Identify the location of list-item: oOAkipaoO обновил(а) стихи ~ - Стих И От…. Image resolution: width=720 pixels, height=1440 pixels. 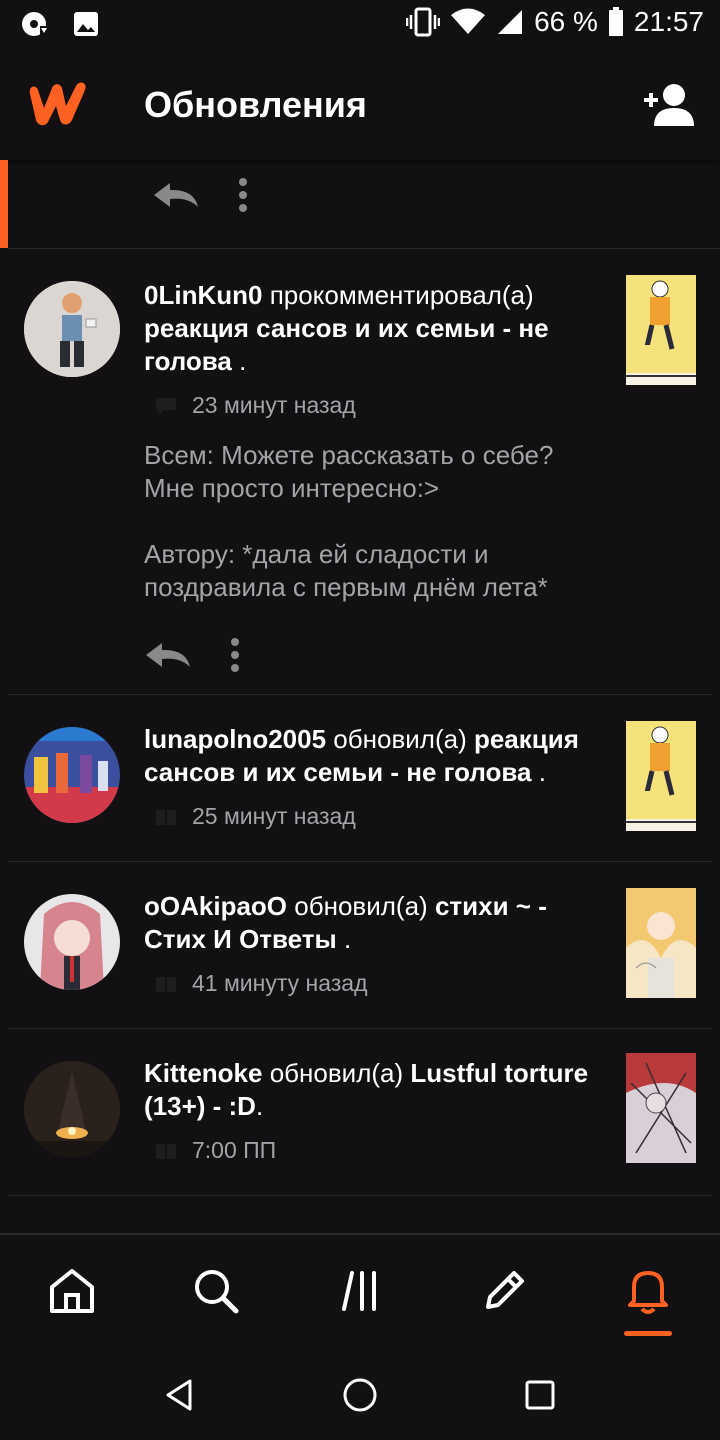
(360, 945).